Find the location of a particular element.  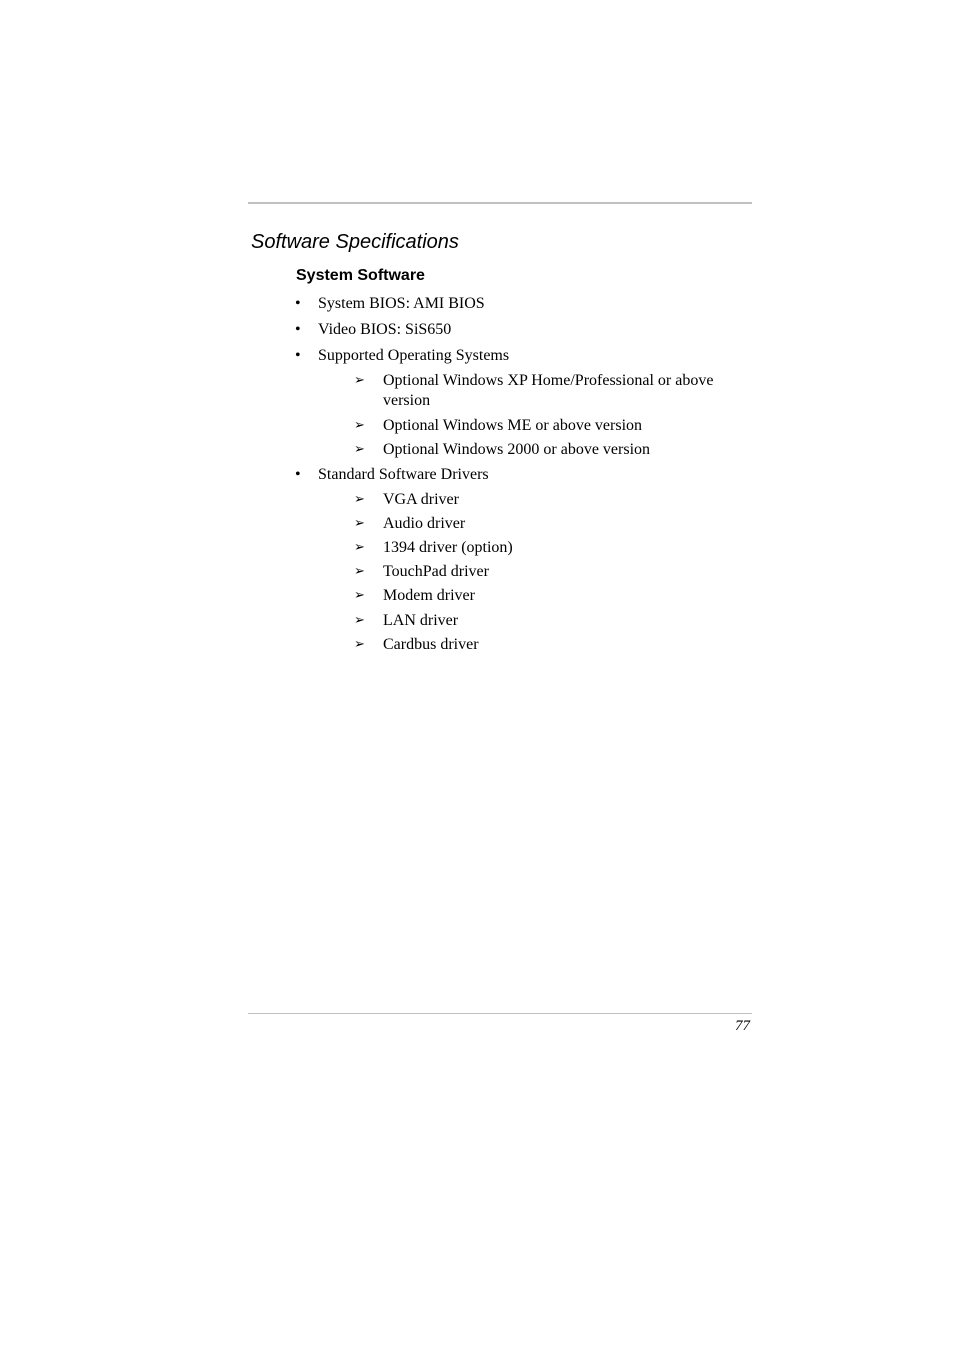

sub-item-cardbus-driver: Cardbus driver is located at coordinates (431, 644).